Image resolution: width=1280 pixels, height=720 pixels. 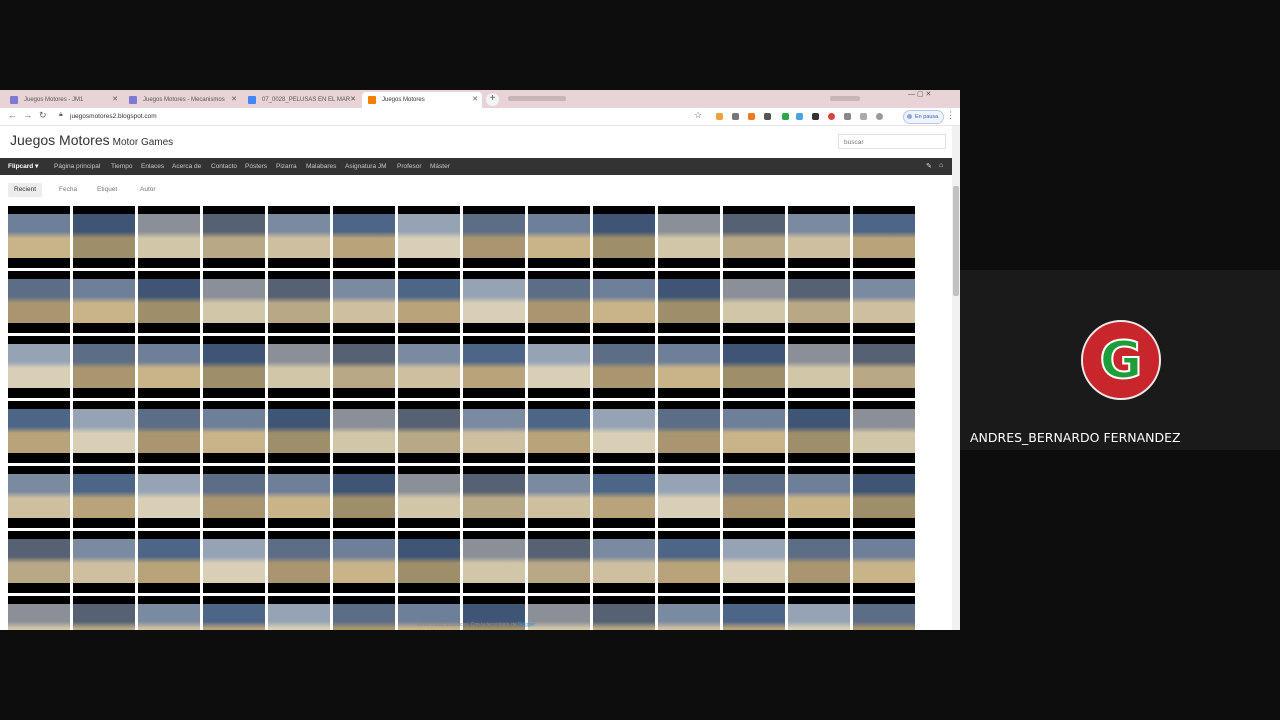 What do you see at coordinates (121, 166) in the screenshot?
I see `menu-tiempo: Tiempo` at bounding box center [121, 166].